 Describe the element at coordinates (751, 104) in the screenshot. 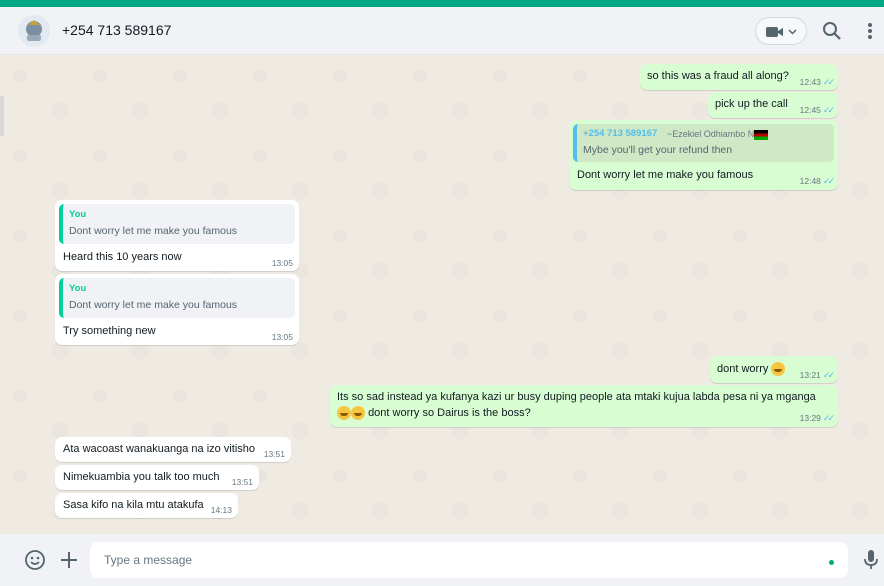

I see `message-text: pick up the call` at that location.